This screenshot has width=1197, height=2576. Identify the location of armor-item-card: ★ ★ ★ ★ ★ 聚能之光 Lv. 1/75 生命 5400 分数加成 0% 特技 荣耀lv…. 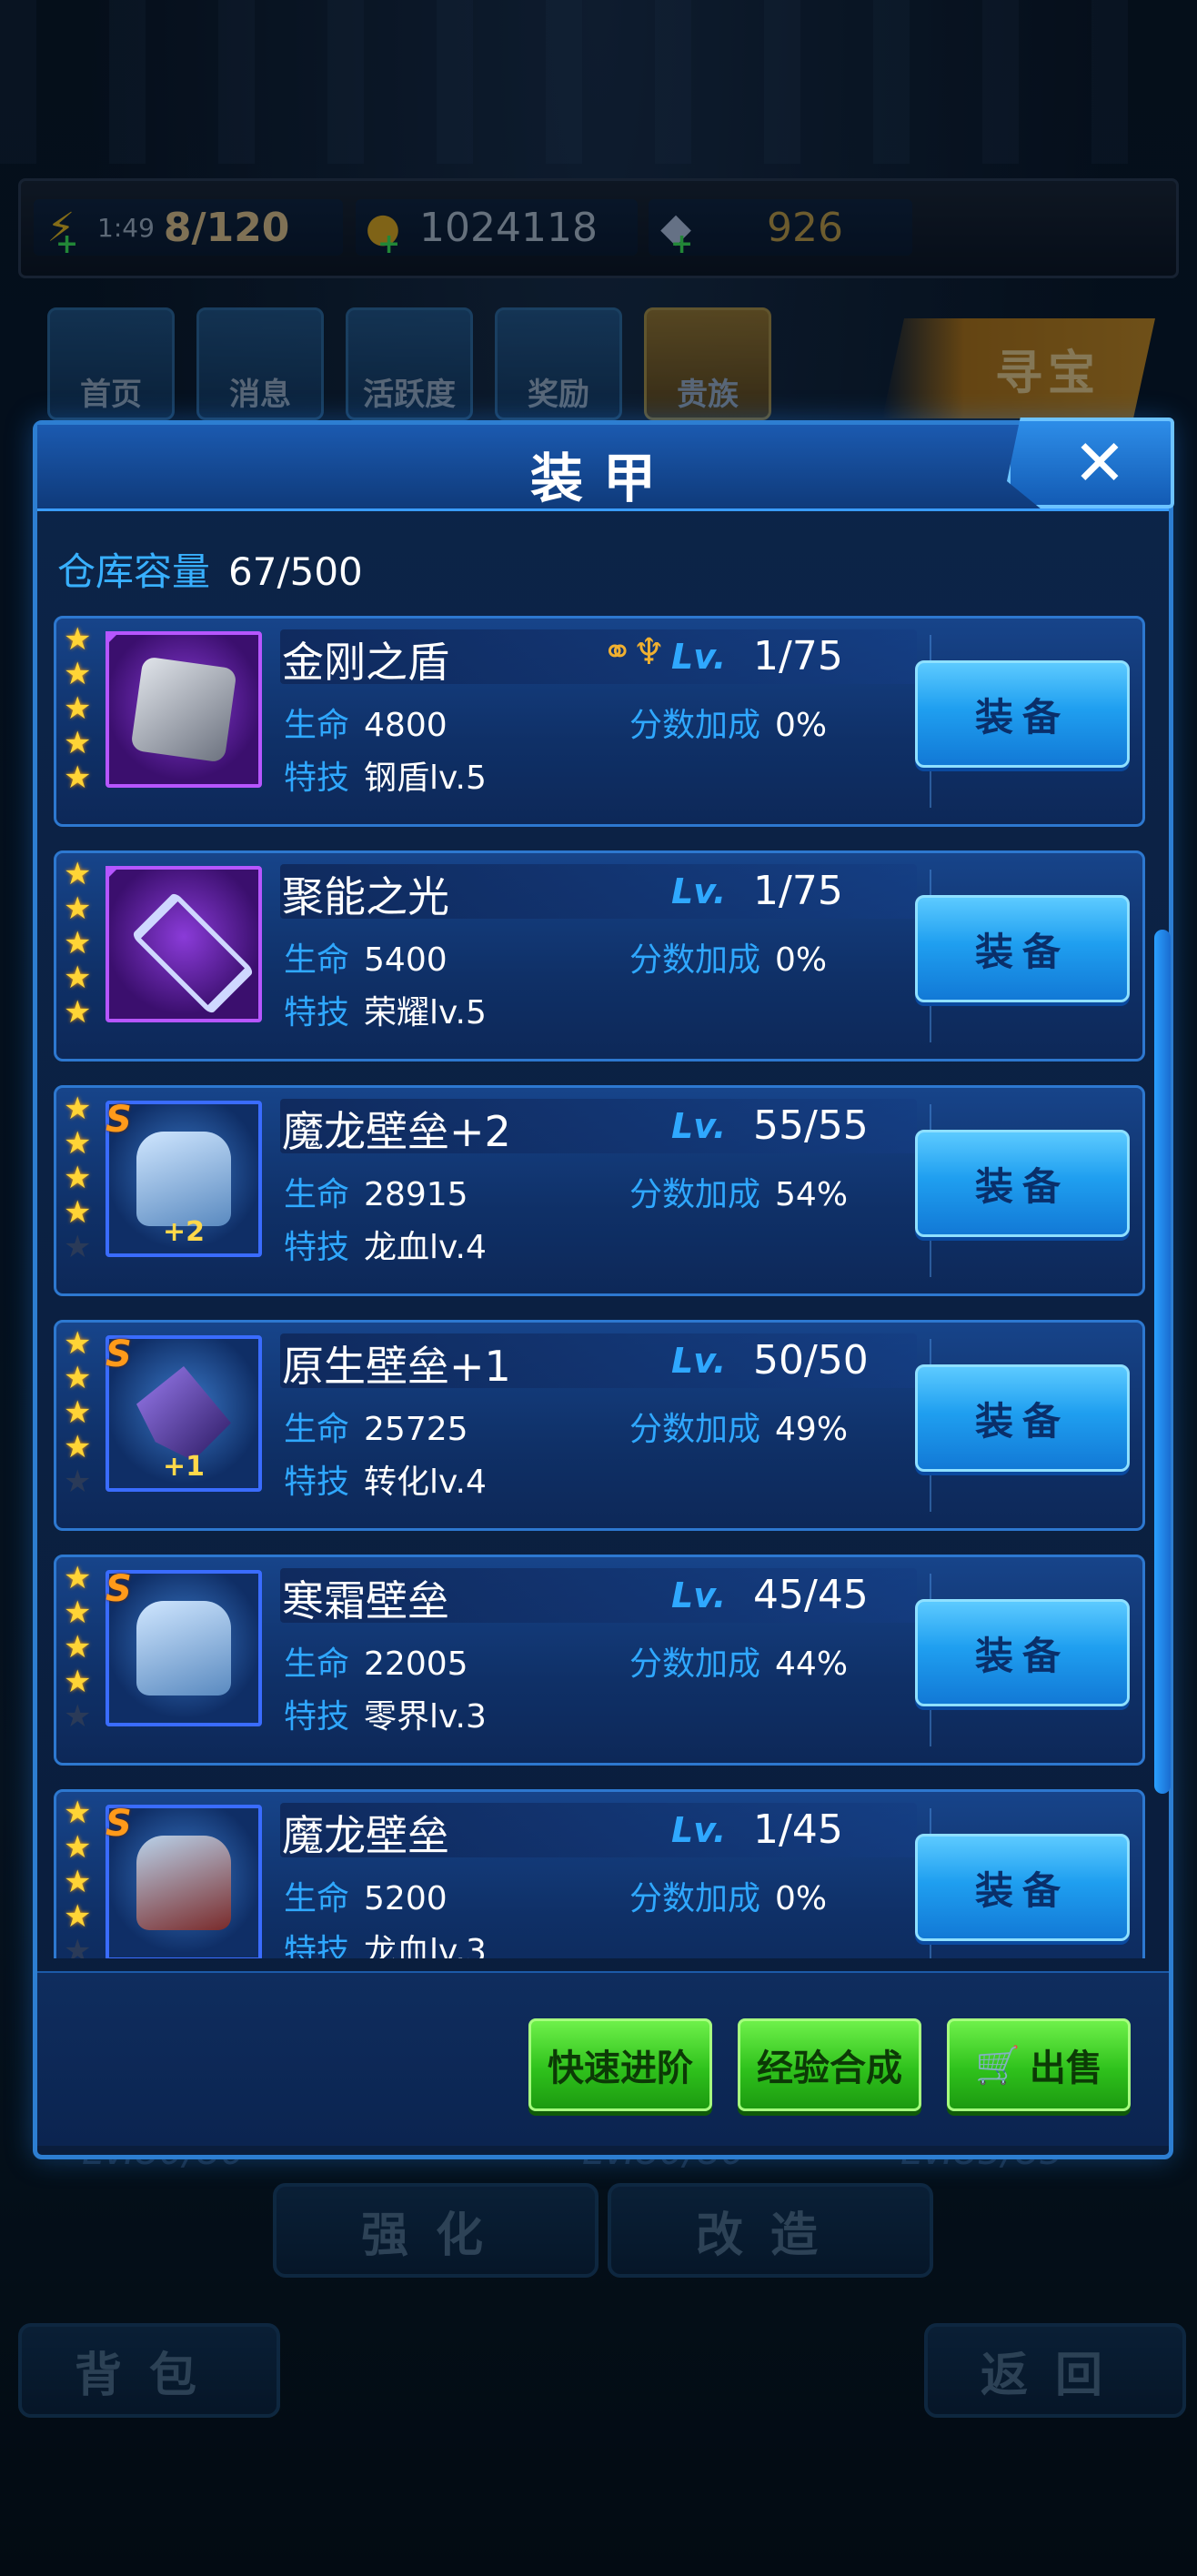
(599, 956).